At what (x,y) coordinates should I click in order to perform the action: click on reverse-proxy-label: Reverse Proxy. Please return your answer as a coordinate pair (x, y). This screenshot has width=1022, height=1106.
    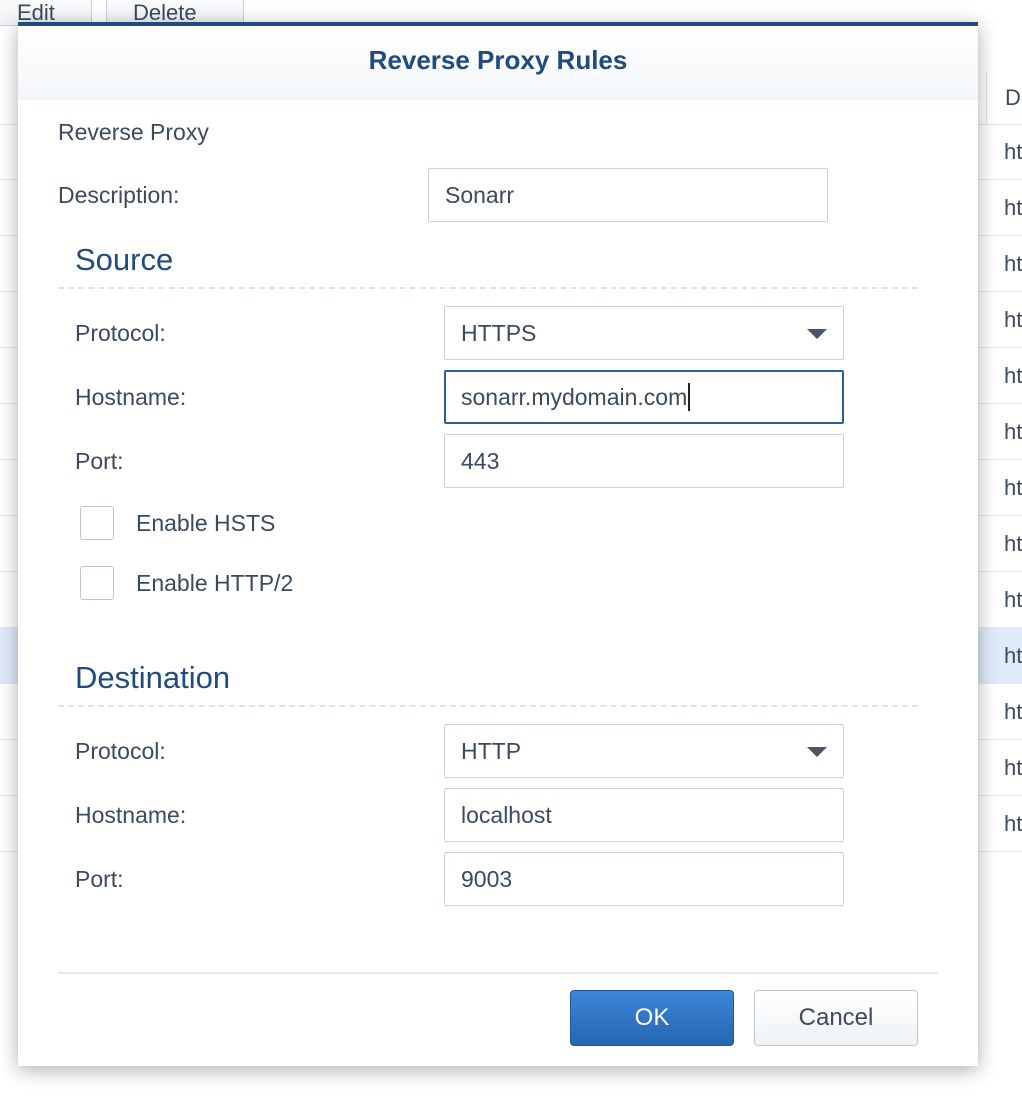
    Looking at the image, I should click on (133, 132).